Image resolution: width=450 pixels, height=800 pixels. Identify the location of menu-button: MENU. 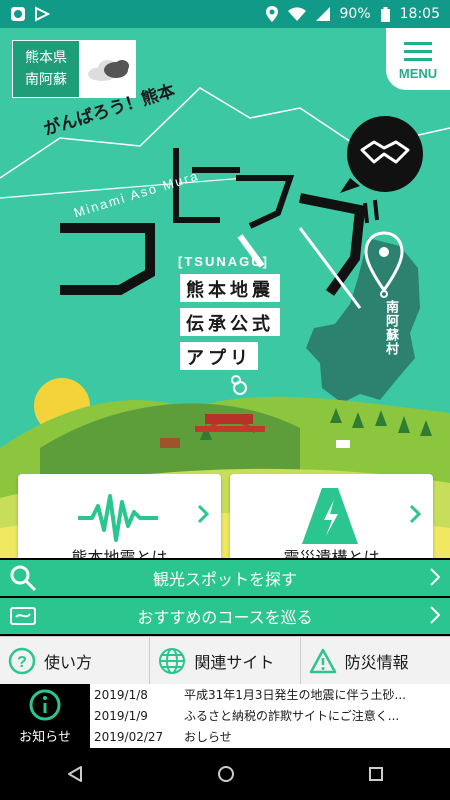
(418, 59).